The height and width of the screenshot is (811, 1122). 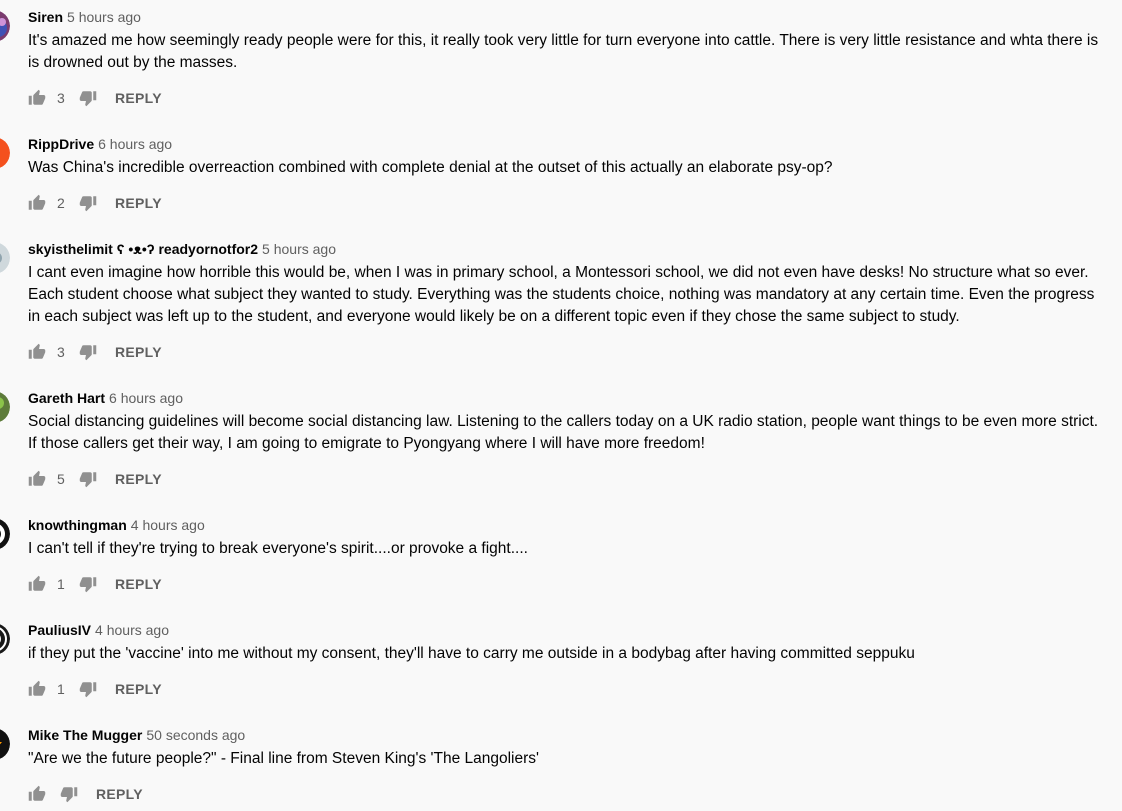 I want to click on comment-header: RippDrive 6 hours ago, so click(x=100, y=144).